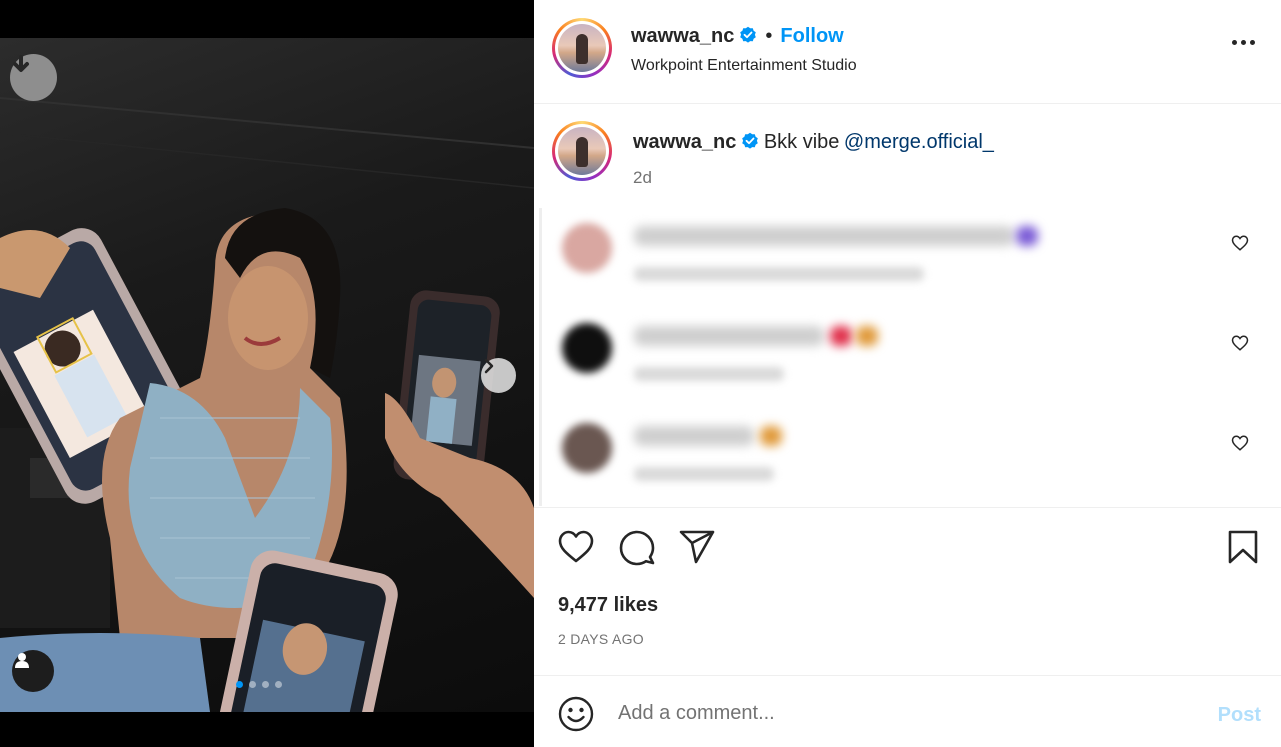  I want to click on comment-composer: Post, so click(907, 711).